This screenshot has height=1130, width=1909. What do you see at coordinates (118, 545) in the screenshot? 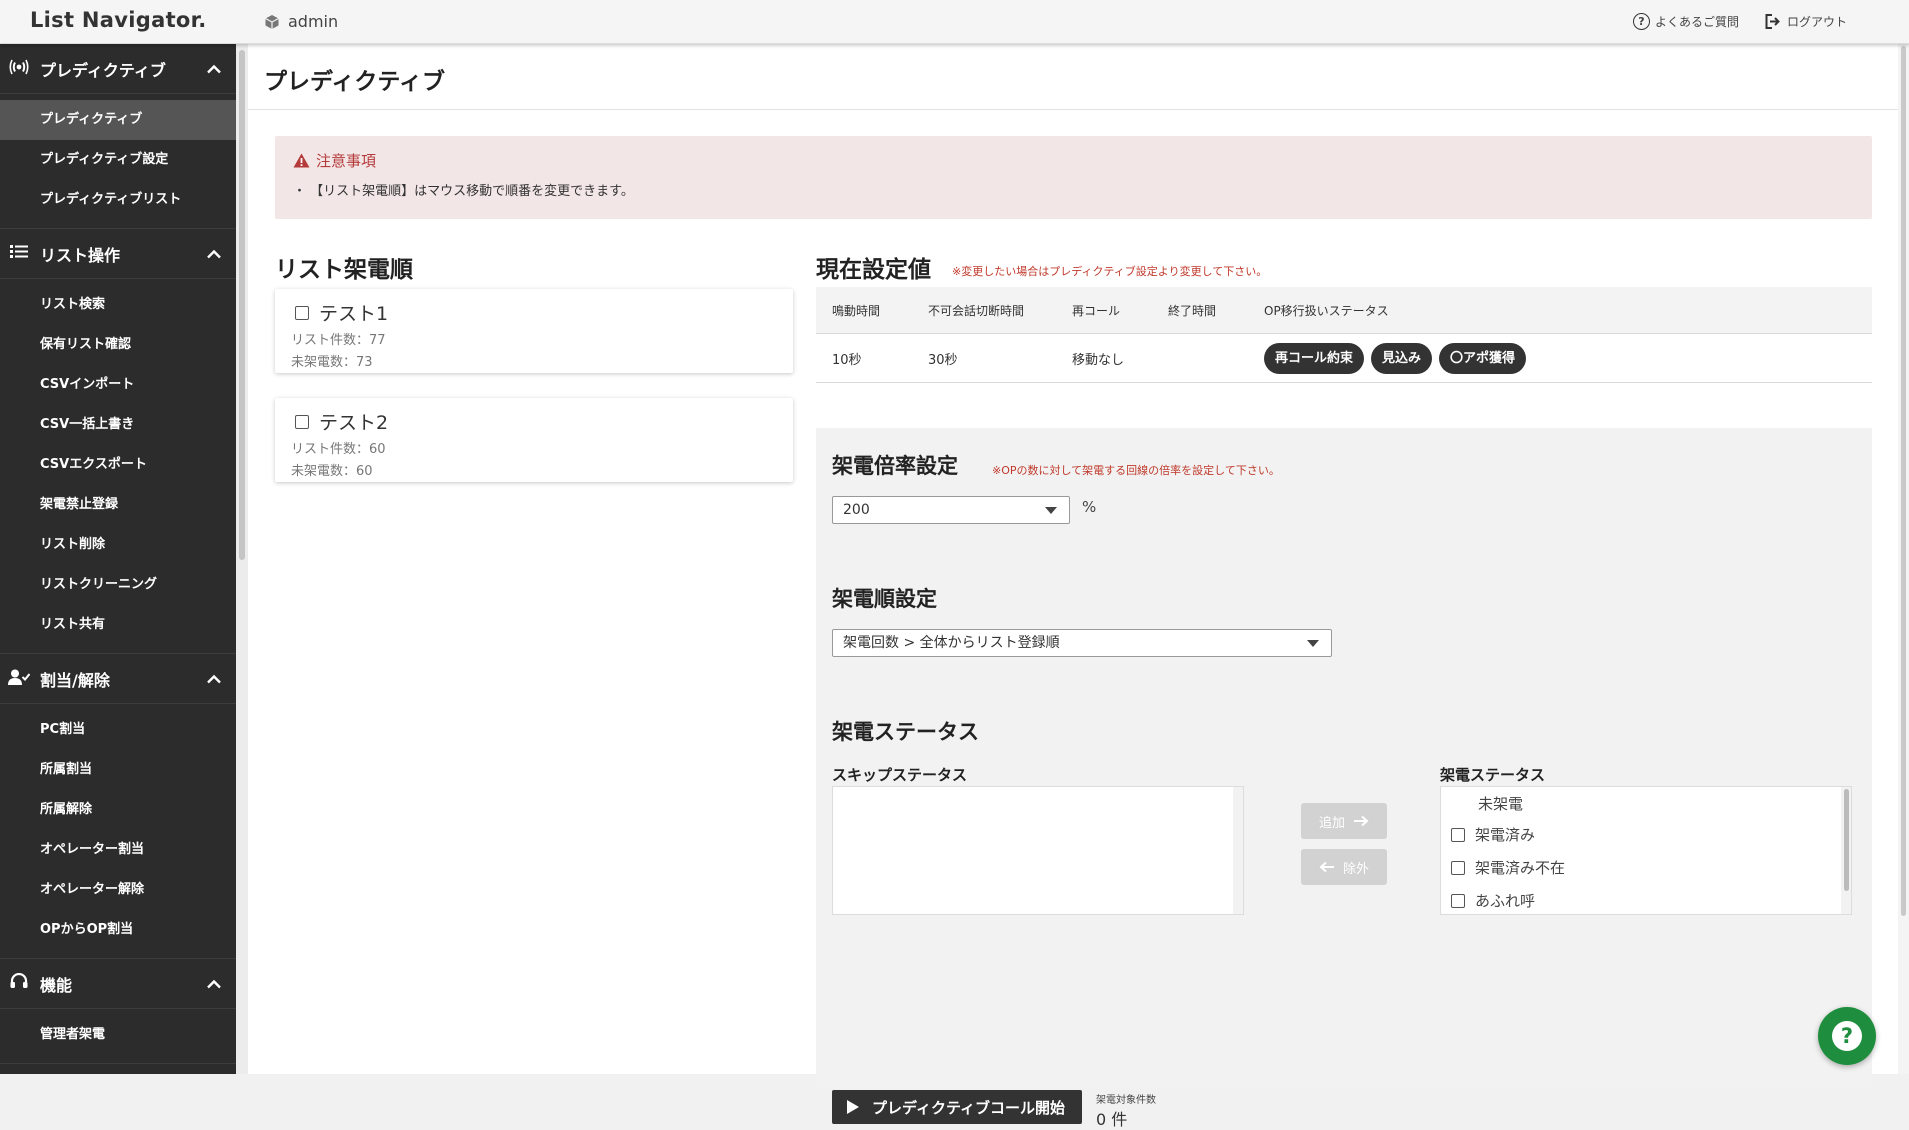
I see `sidebar-item-list-delete: リスト削除` at bounding box center [118, 545].